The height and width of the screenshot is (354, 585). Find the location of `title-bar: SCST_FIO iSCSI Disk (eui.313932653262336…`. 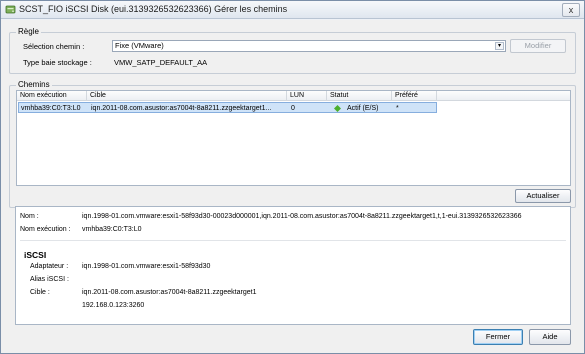

title-bar: SCST_FIO iSCSI Disk (eui.313932653262336… is located at coordinates (292, 10).